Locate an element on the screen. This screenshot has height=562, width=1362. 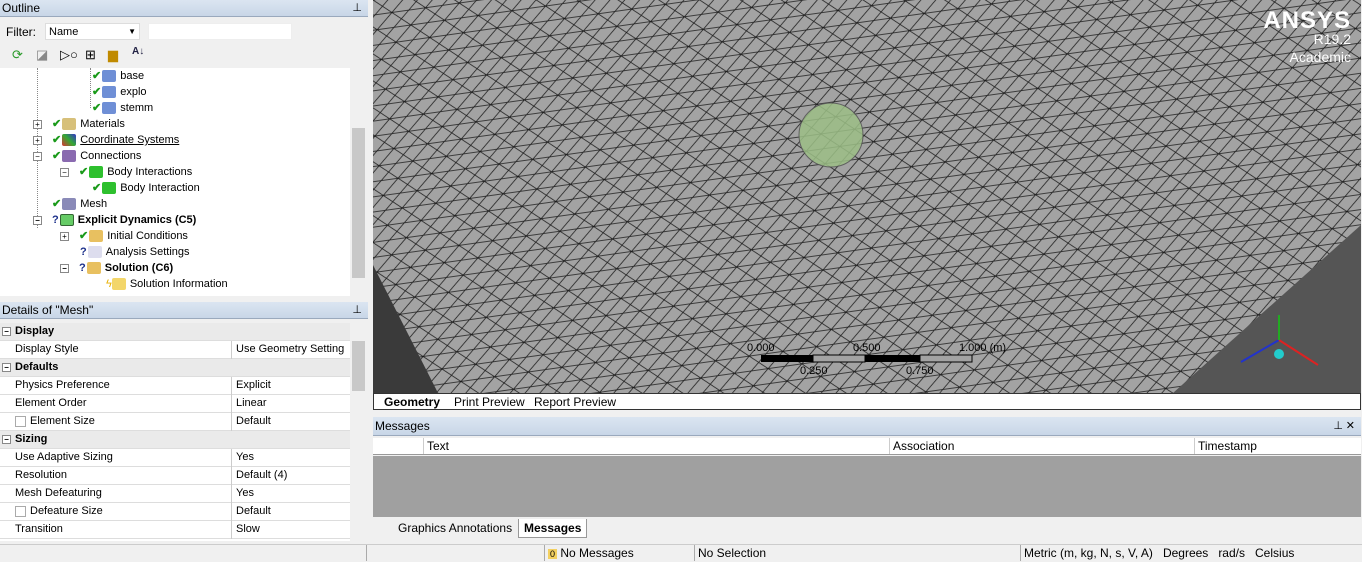
details-section: − Sizing is located at coordinates (175, 440).